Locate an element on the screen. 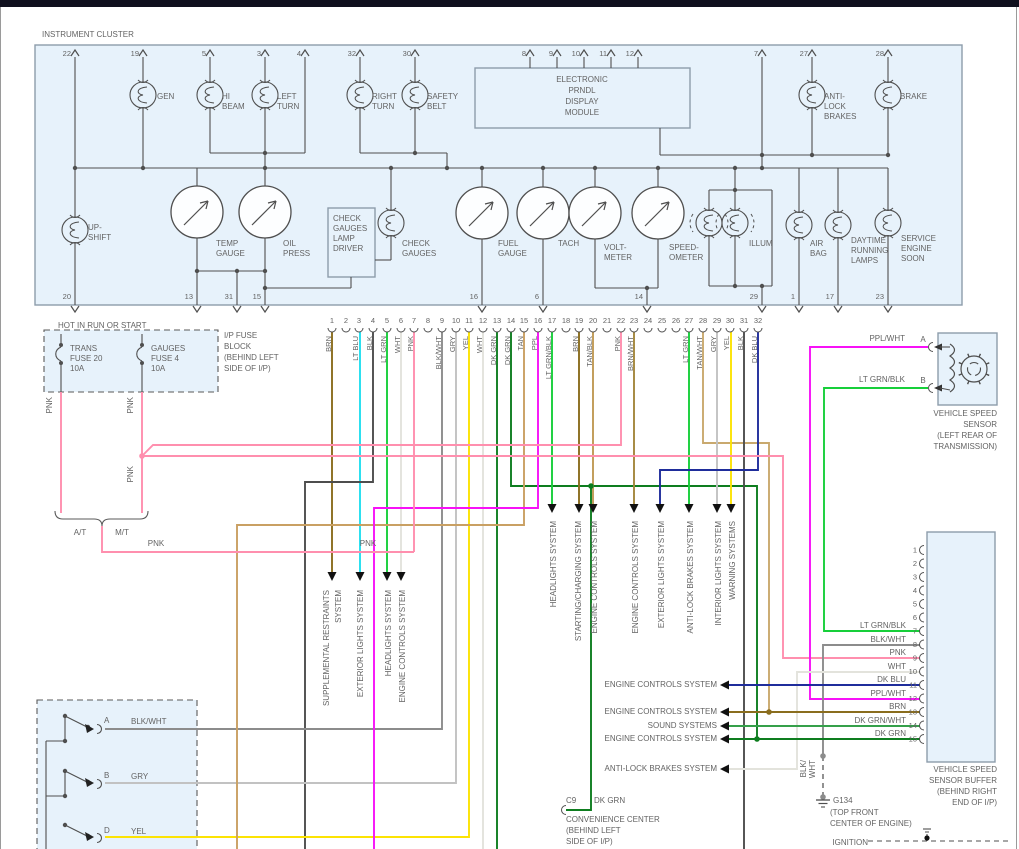 This screenshot has height=849, width=1019. label: ELECTRONIC is located at coordinates (582, 79).